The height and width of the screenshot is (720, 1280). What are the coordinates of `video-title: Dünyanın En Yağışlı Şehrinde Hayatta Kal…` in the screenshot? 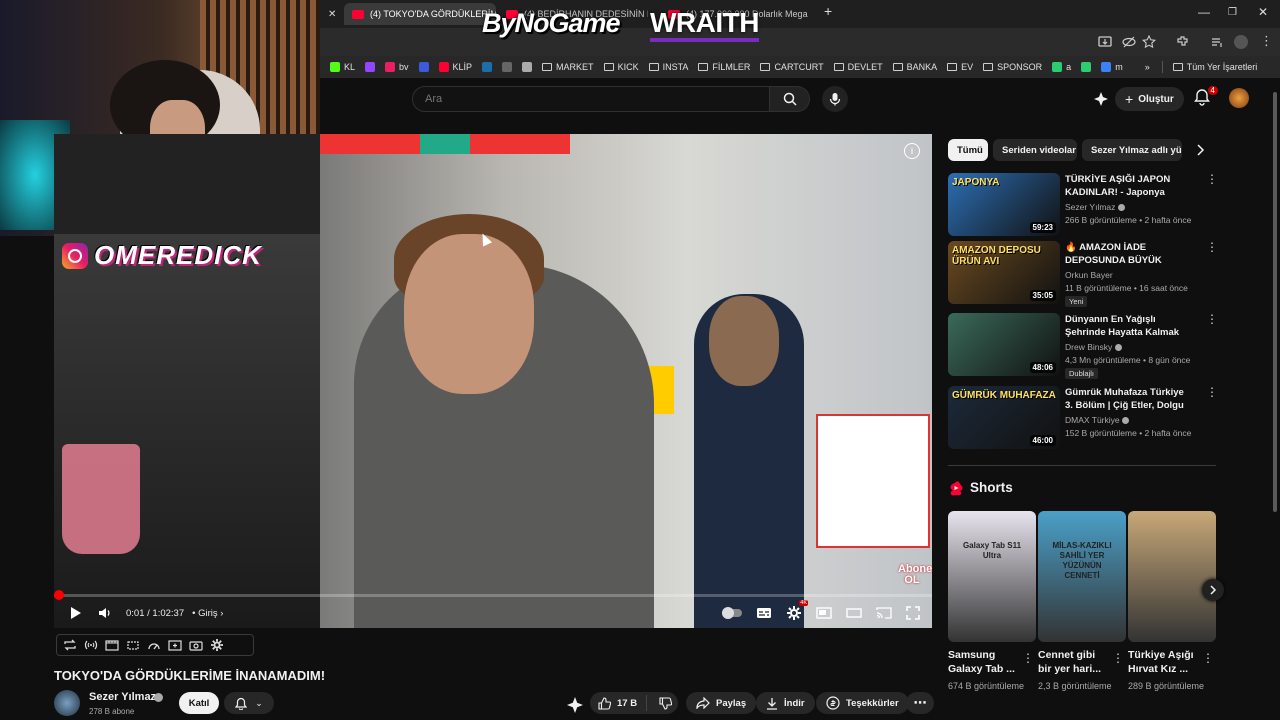 It's located at (1129, 326).